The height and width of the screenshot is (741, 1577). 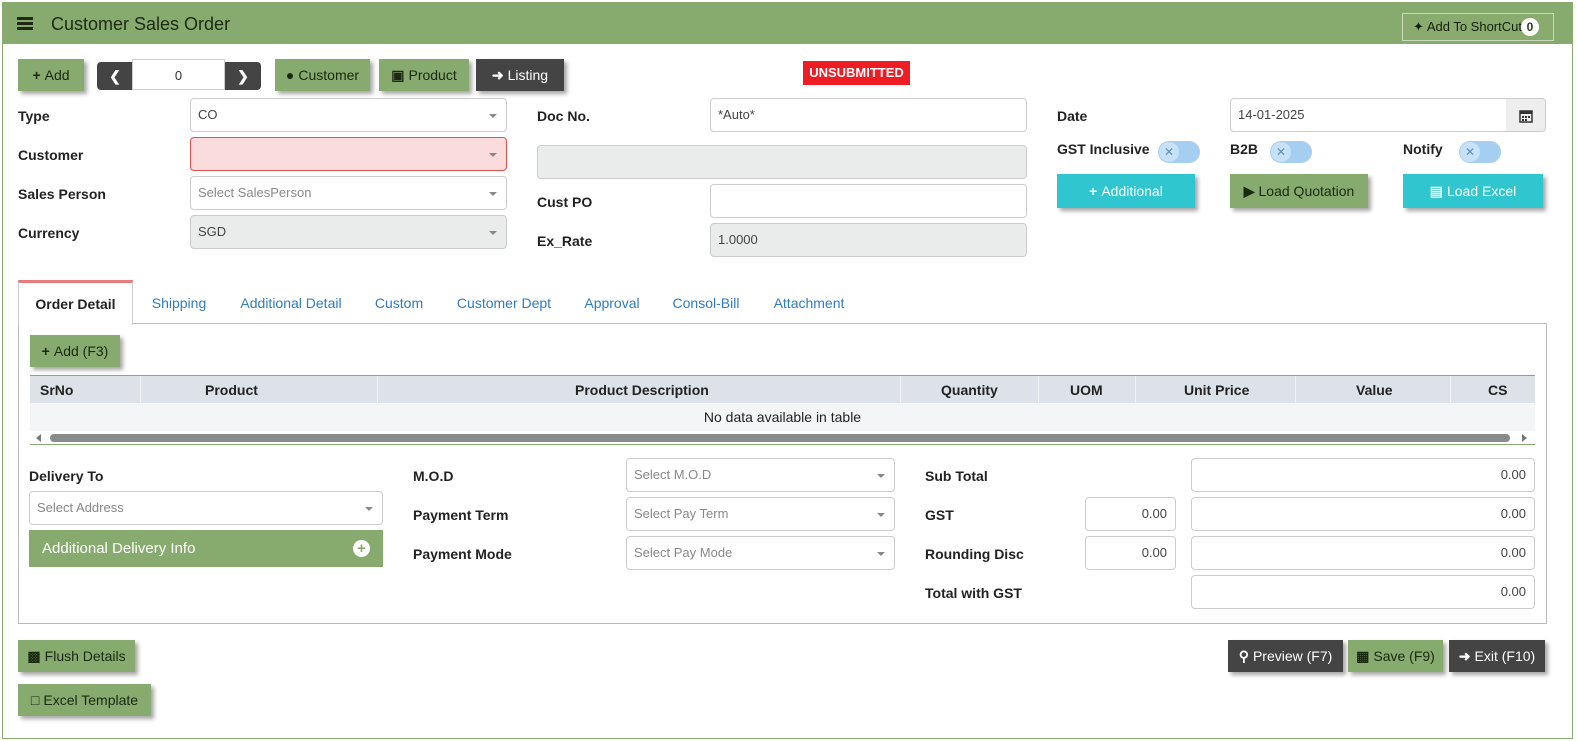 I want to click on sales-person-select: Select SalesPerson, so click(x=348, y=193).